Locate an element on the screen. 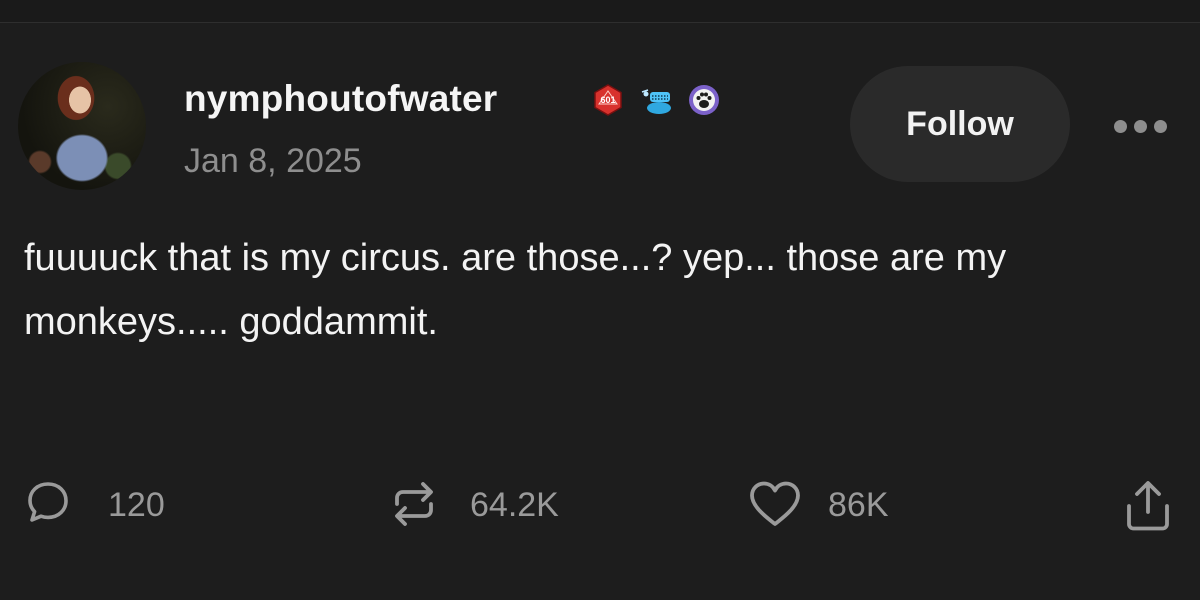 The image size is (1200, 600). d20-badge-number: 601 is located at coordinates (607, 100).